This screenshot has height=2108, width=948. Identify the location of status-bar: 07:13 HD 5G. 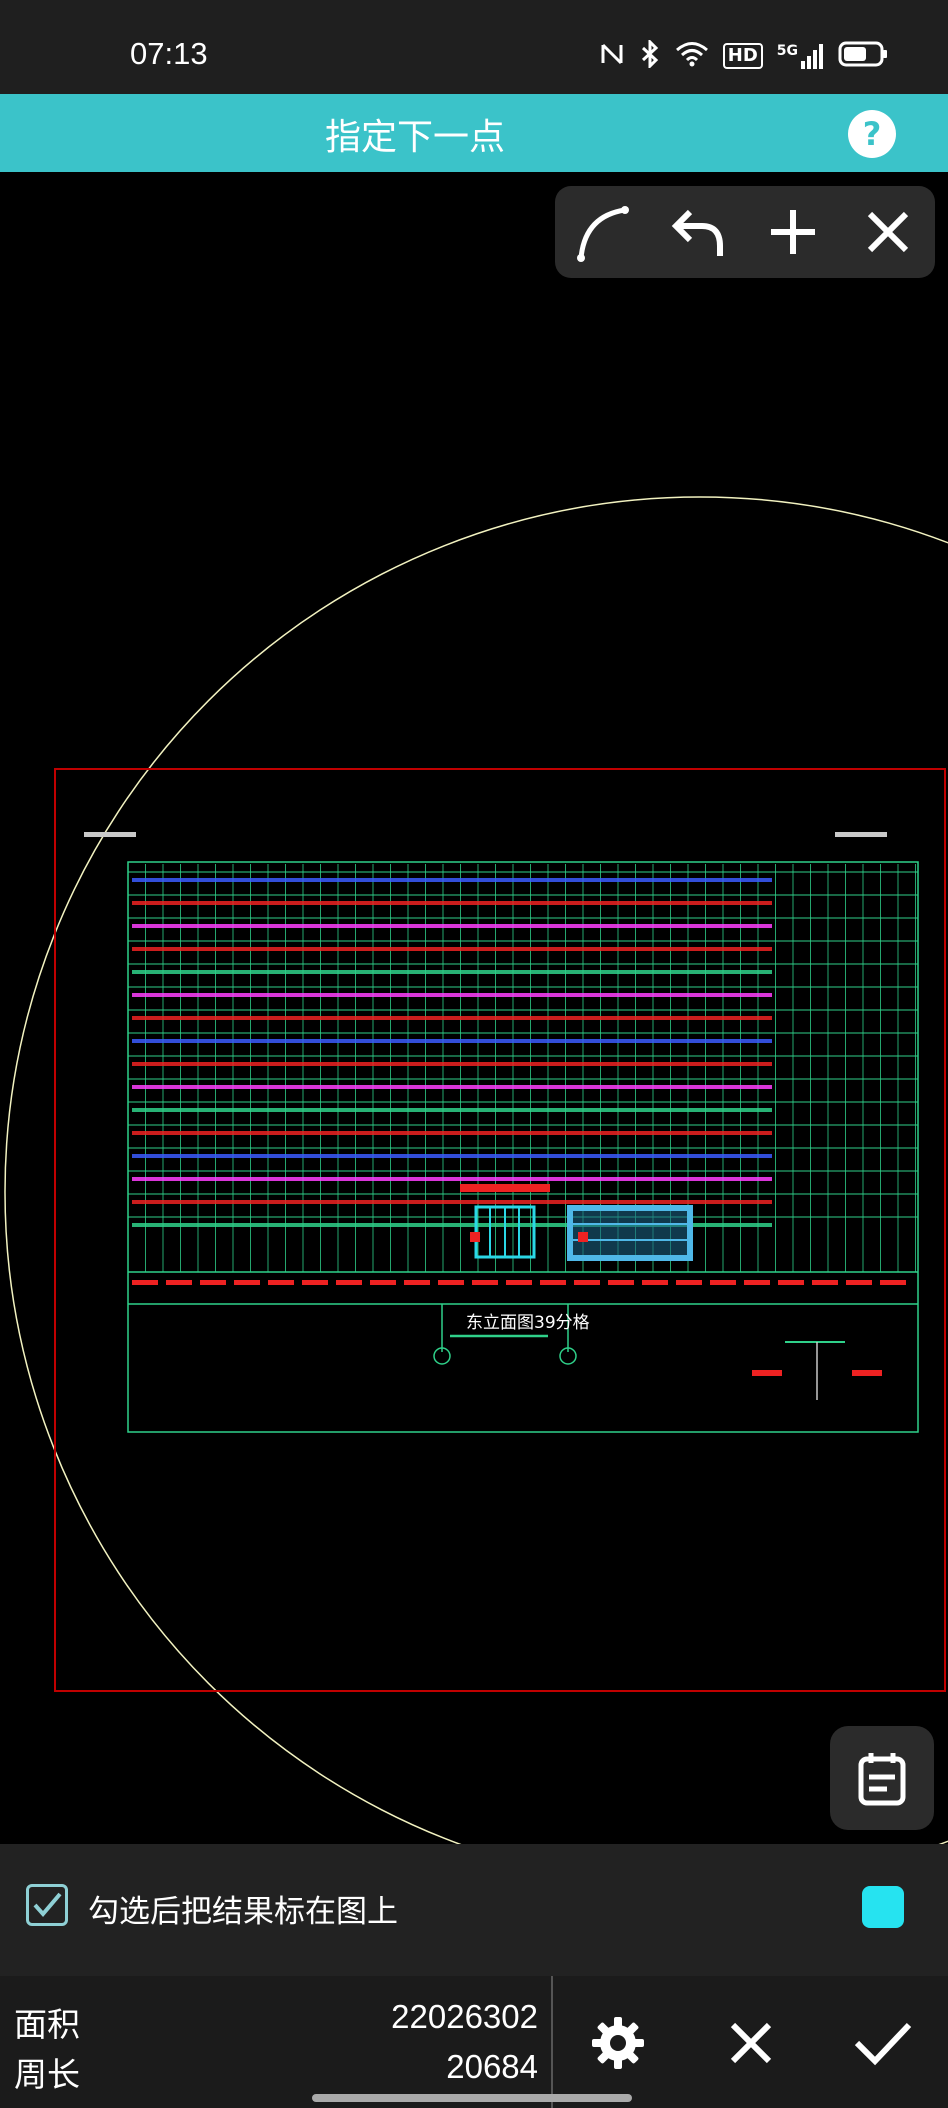
(474, 47).